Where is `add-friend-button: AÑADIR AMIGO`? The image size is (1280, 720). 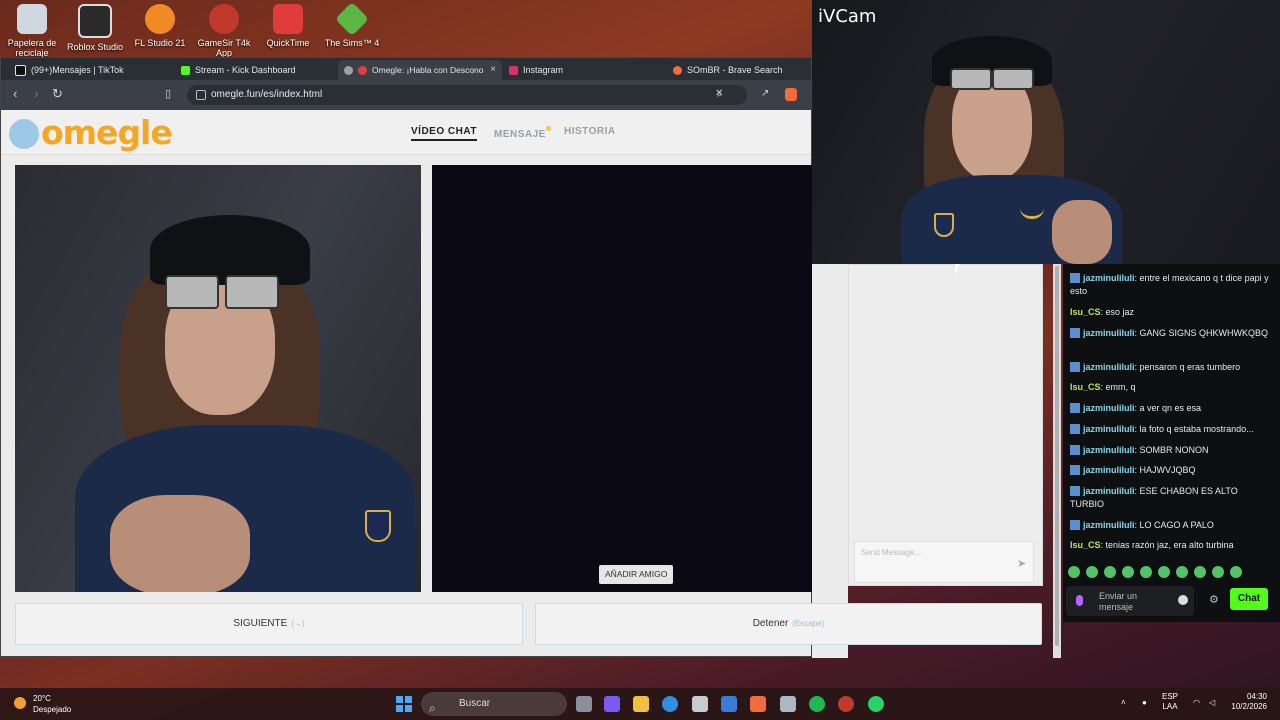 add-friend-button: AÑADIR AMIGO is located at coordinates (636, 574).